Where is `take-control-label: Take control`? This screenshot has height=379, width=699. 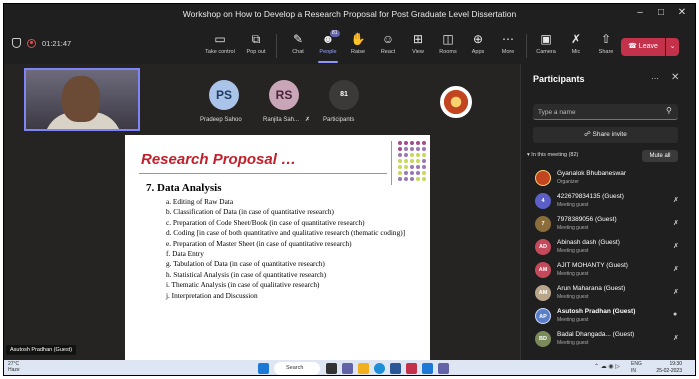
take-control-label: Take control is located at coordinates (220, 52).